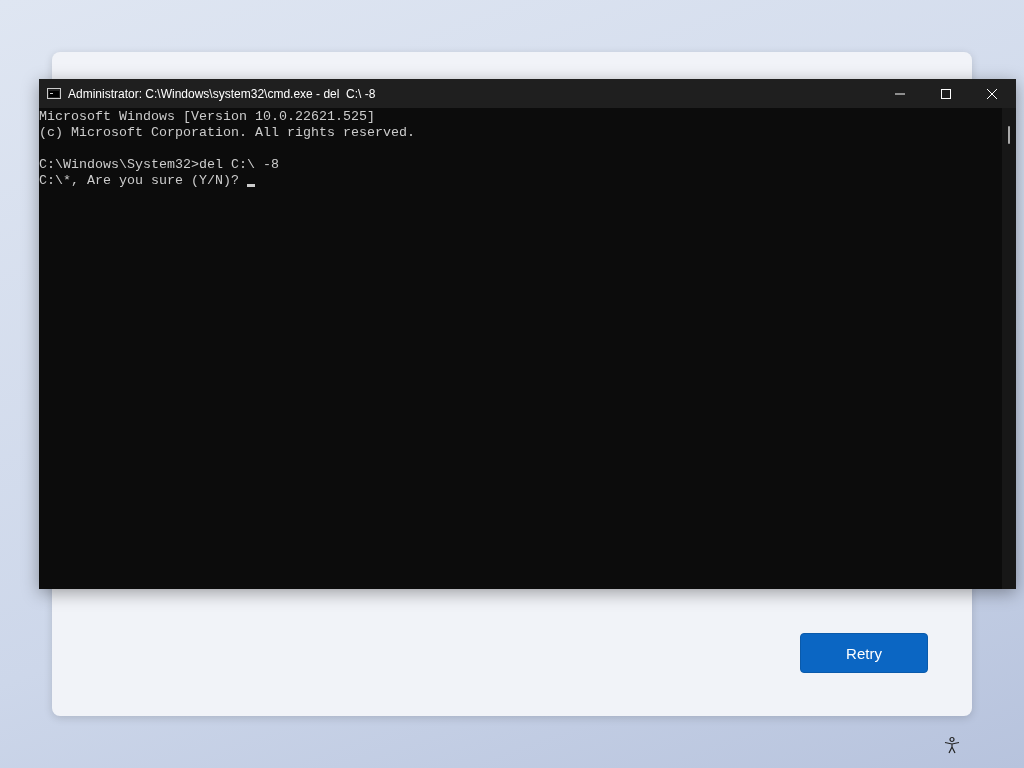 The image size is (1024, 768). What do you see at coordinates (952, 745) in the screenshot?
I see `accessibility-icon` at bounding box center [952, 745].